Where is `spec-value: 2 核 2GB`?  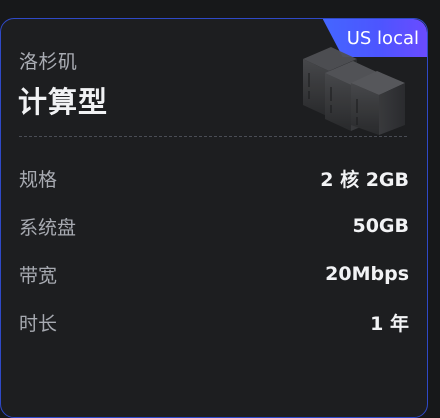 spec-value: 2 核 2GB is located at coordinates (364, 179).